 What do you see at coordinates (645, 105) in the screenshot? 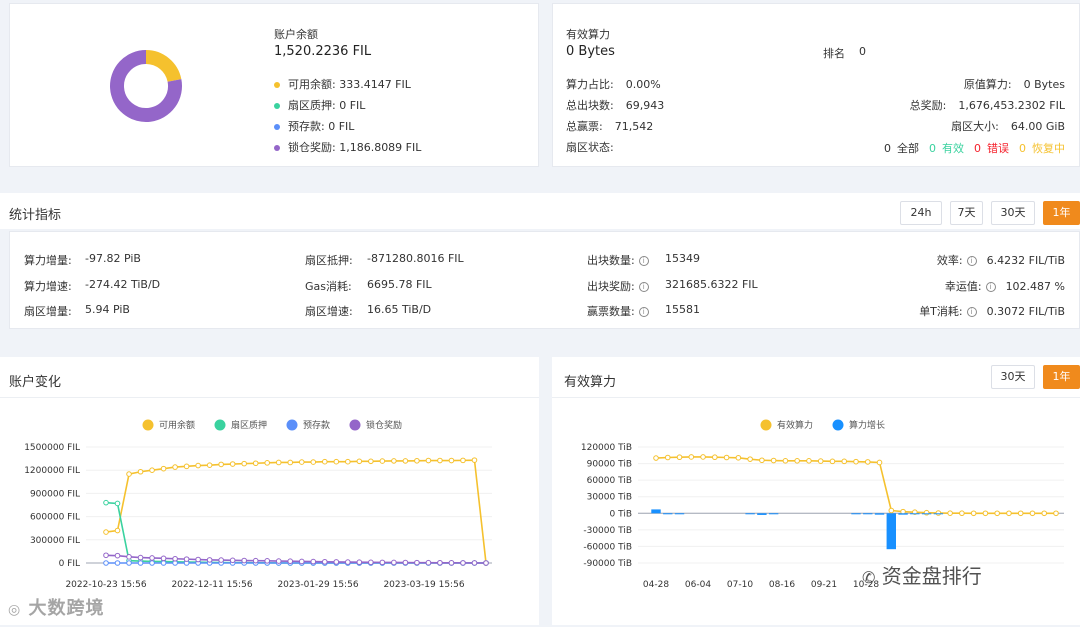
I see `power-stat-value: 69,943` at bounding box center [645, 105].